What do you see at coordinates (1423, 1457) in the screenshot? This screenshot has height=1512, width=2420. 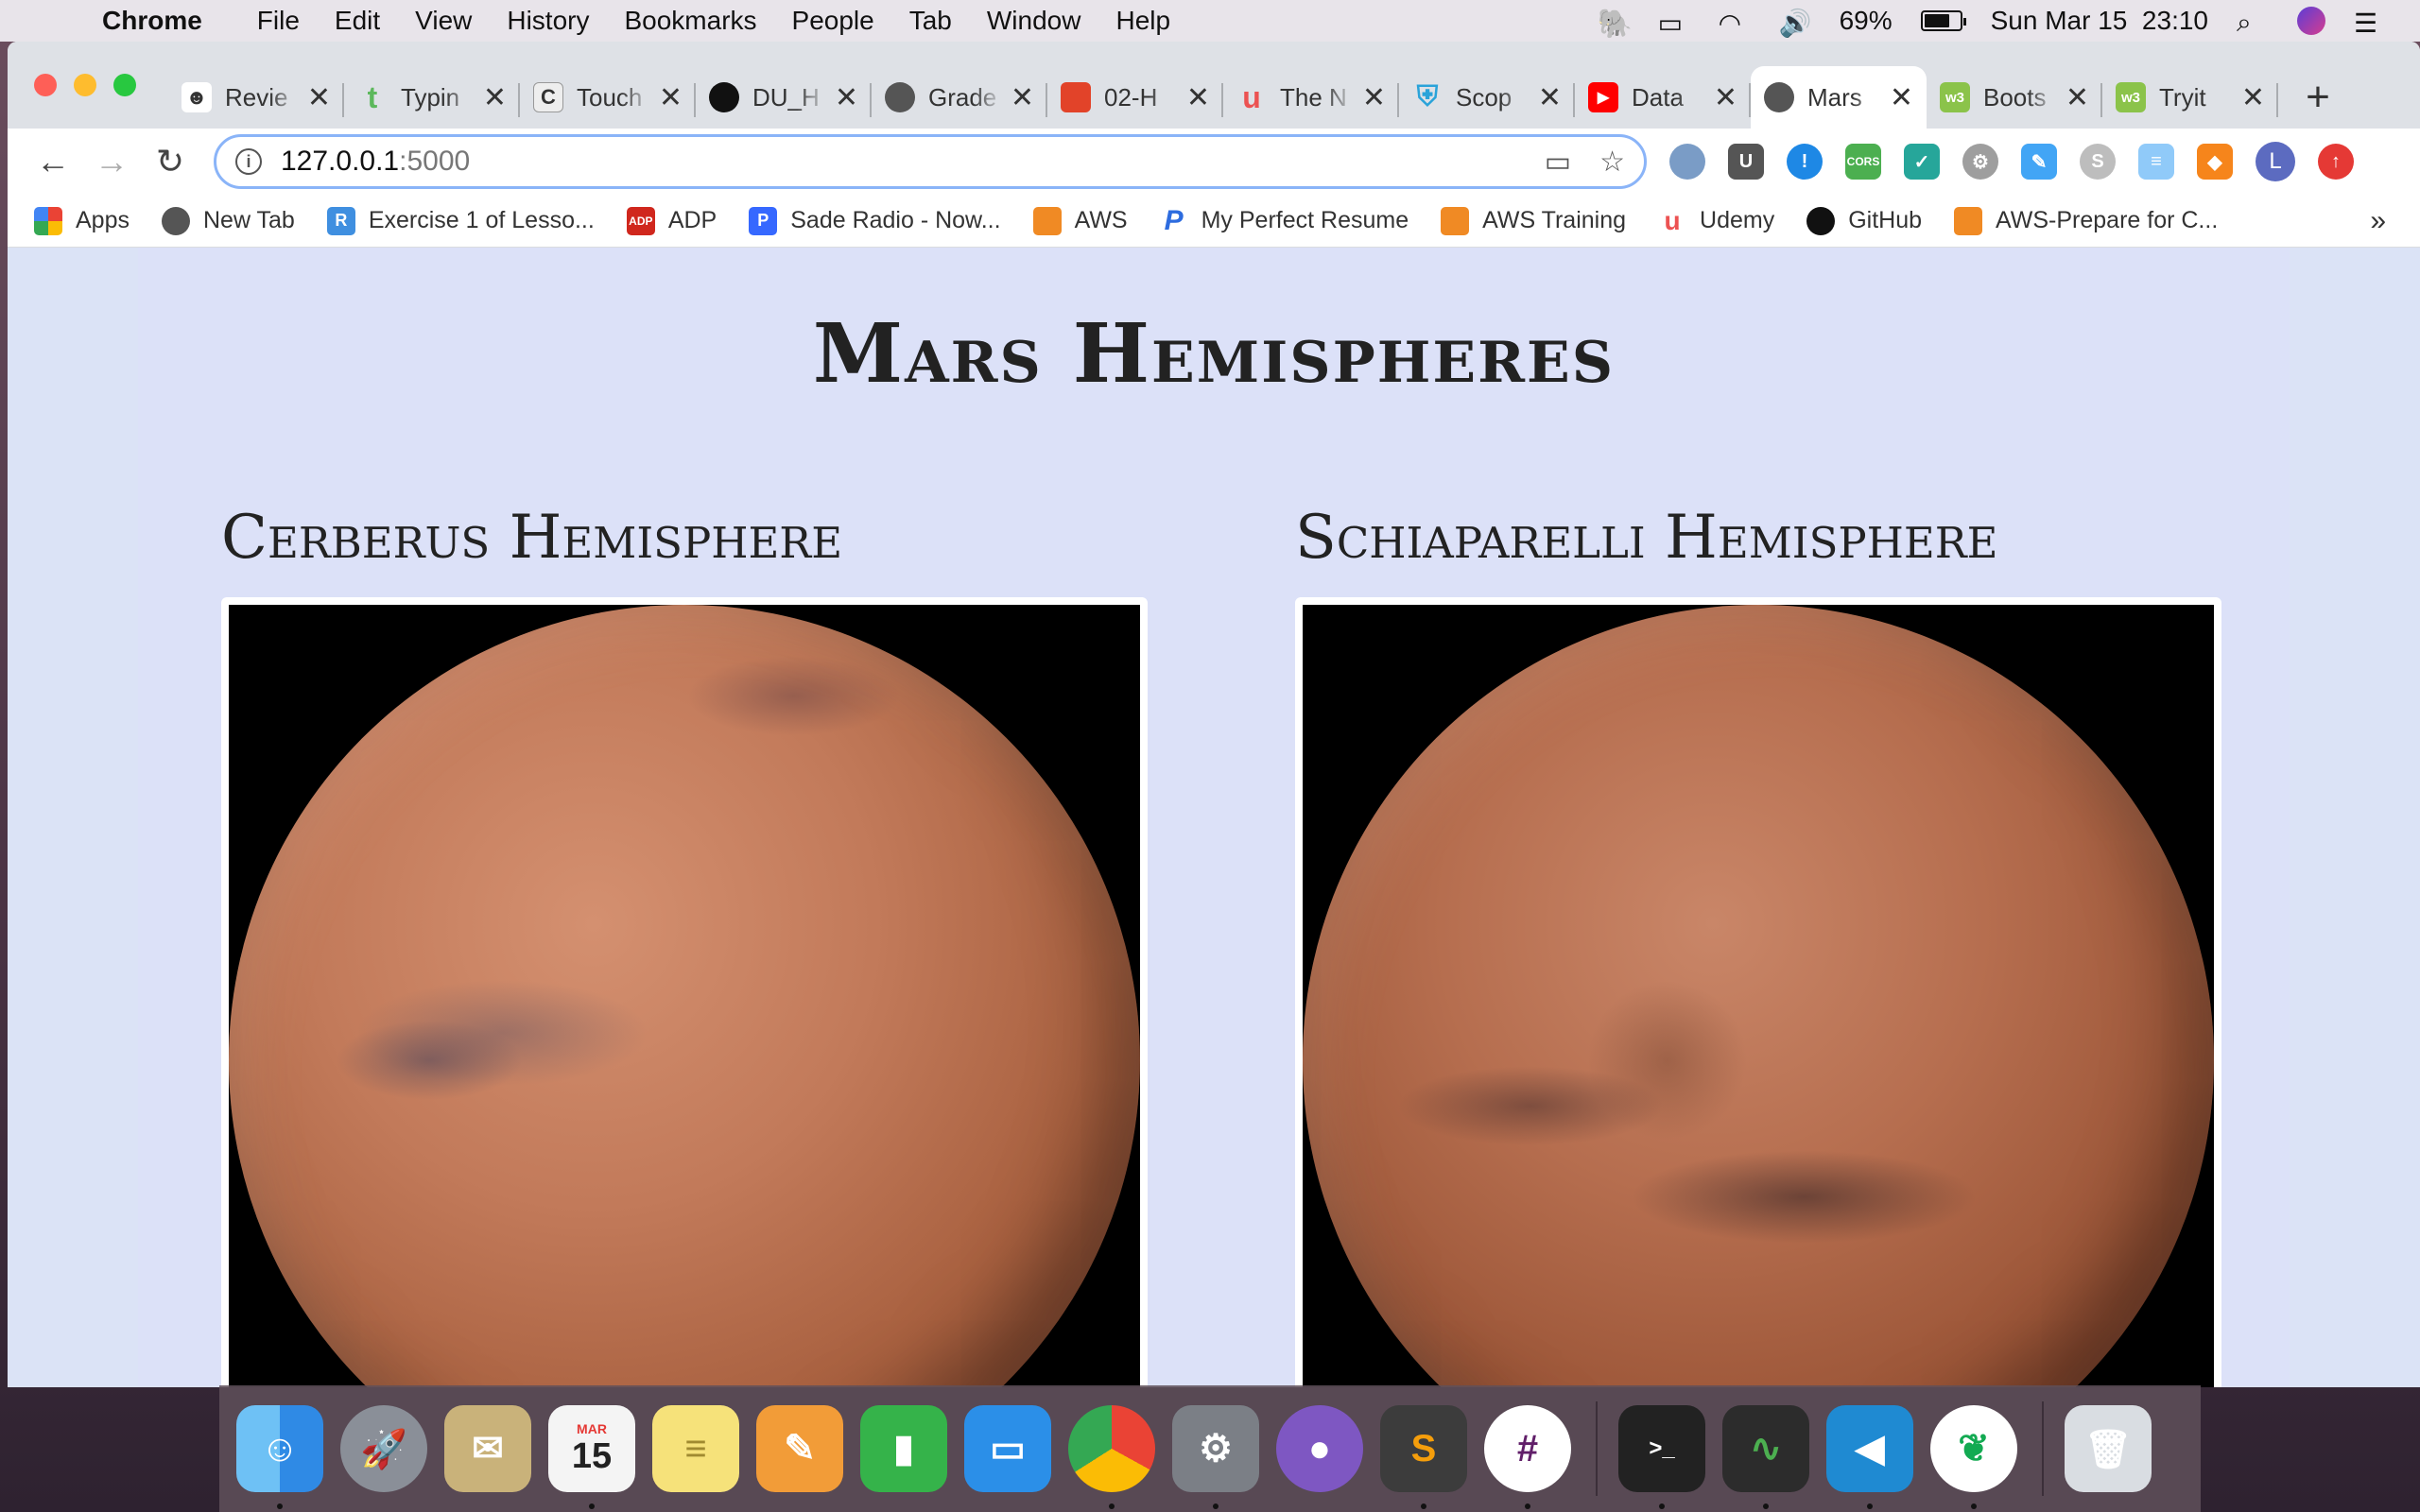 I see `sublime-text-icon: S` at bounding box center [1423, 1457].